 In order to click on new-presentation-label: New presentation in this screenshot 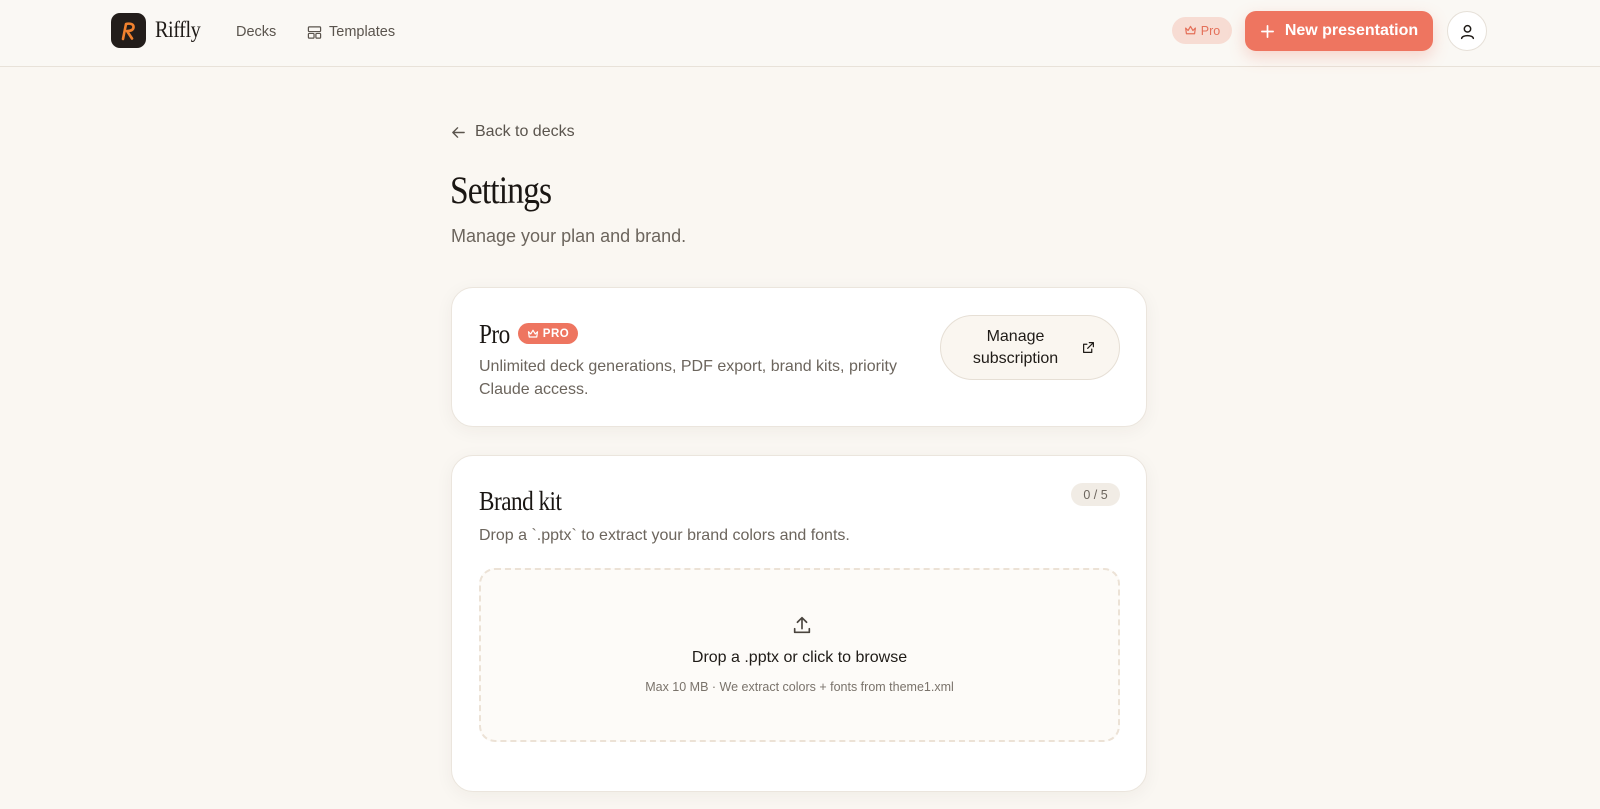, I will do `click(1351, 30)`.